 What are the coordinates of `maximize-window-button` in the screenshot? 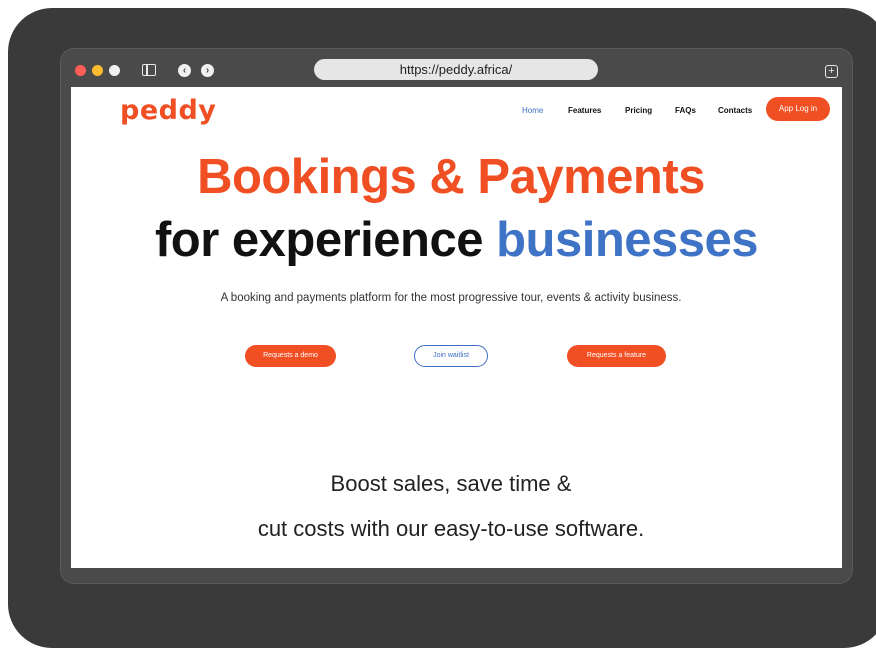 It's located at (114, 70).